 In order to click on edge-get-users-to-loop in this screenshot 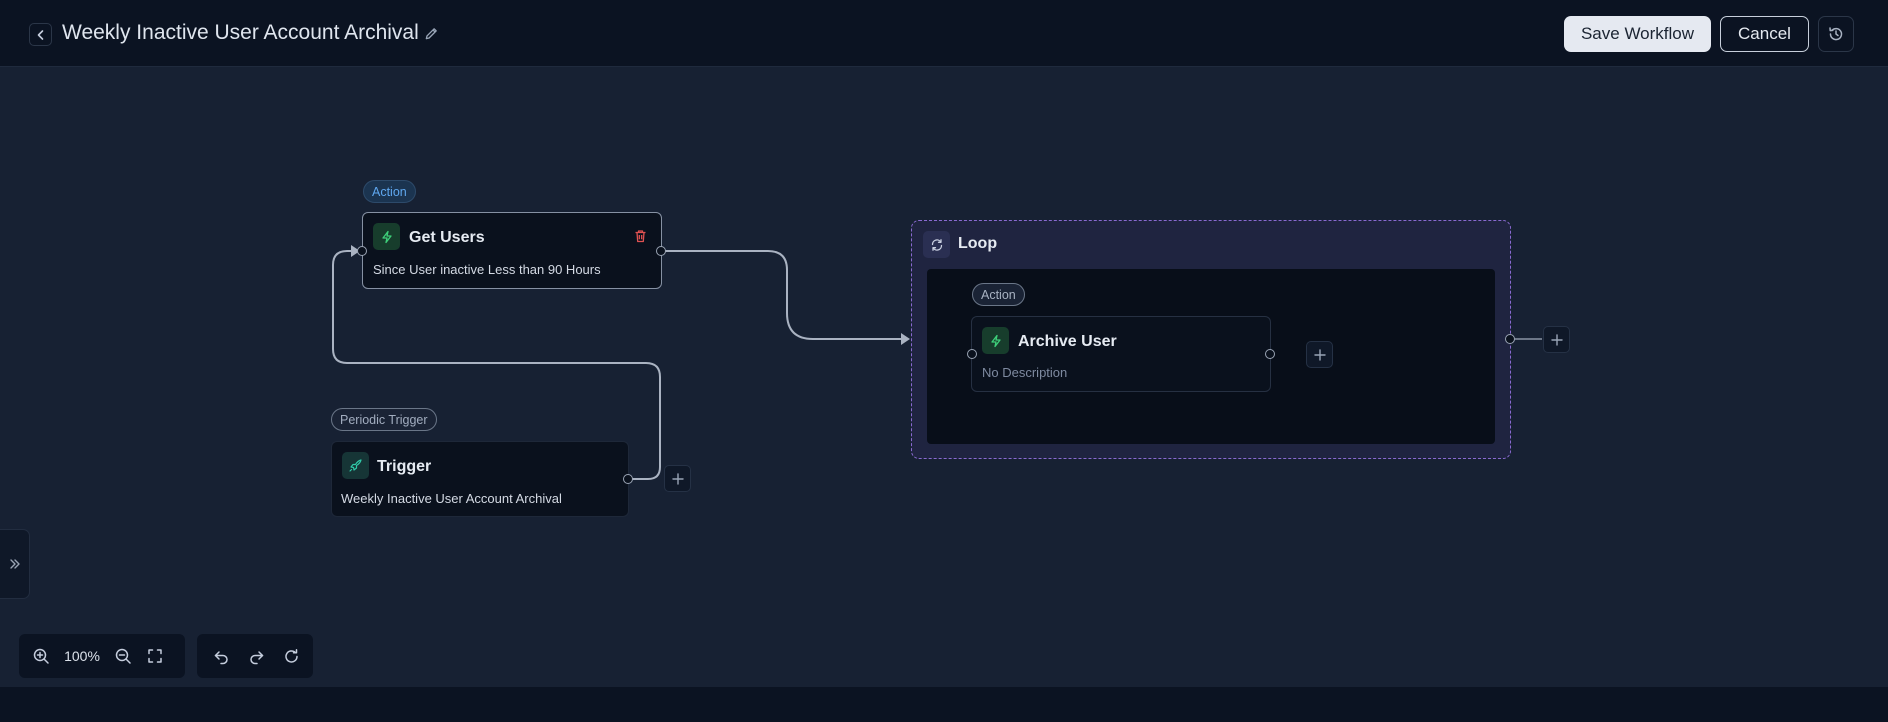, I will do `click(782, 295)`.